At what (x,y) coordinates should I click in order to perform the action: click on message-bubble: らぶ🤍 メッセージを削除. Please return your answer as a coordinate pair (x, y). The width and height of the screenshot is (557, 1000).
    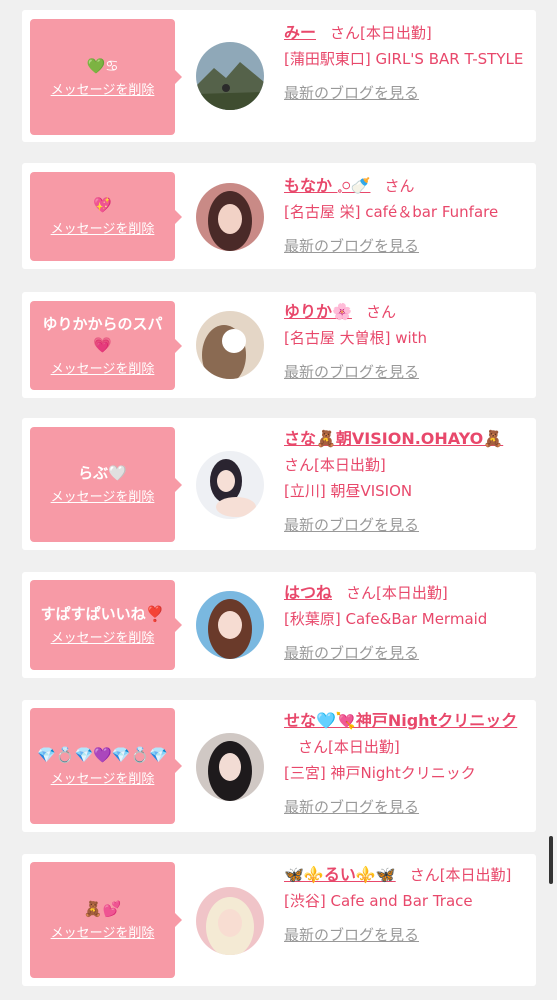
    Looking at the image, I should click on (106, 484).